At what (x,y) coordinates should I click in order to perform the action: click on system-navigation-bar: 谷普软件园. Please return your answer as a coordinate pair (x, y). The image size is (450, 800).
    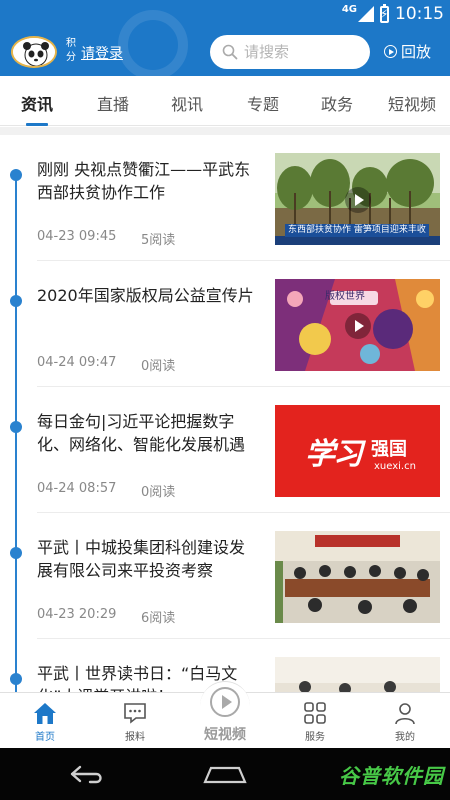
    Looking at the image, I should click on (225, 774).